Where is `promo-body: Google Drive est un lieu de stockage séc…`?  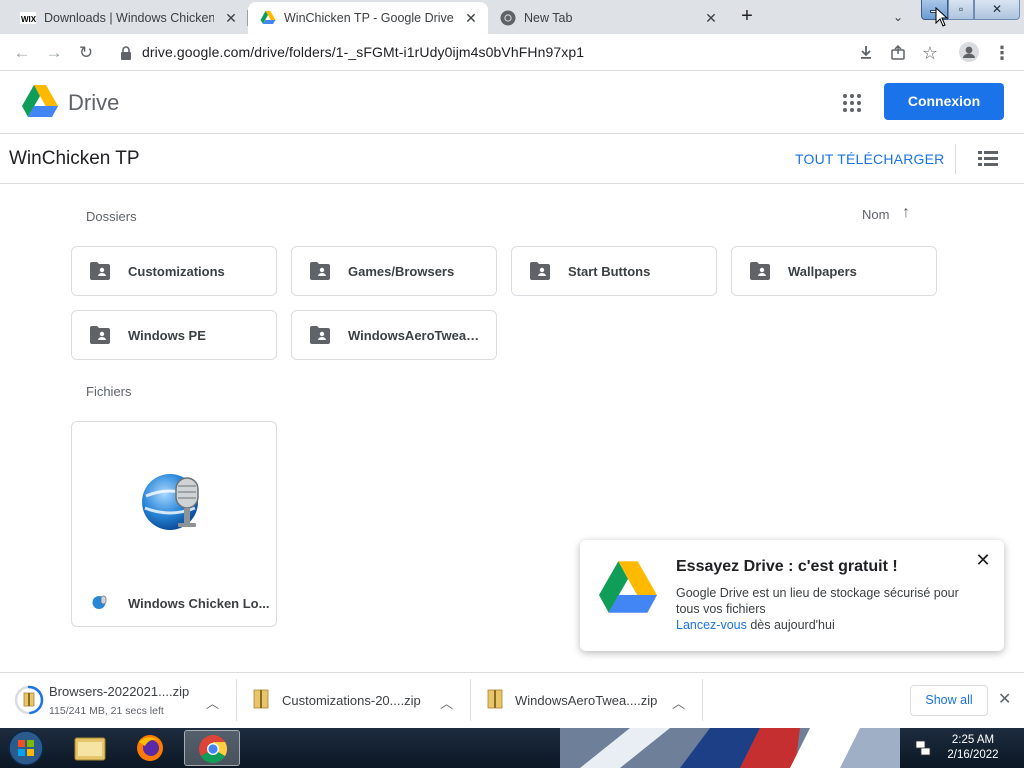 promo-body: Google Drive est un lieu de stockage séc… is located at coordinates (826, 609).